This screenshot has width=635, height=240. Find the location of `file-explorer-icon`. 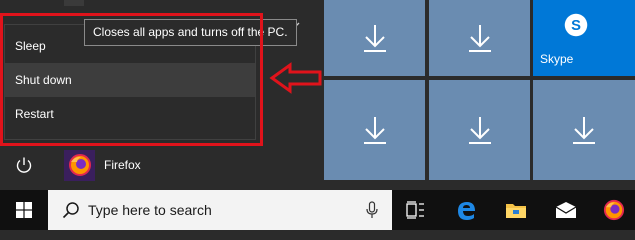

file-explorer-icon is located at coordinates (516, 211).